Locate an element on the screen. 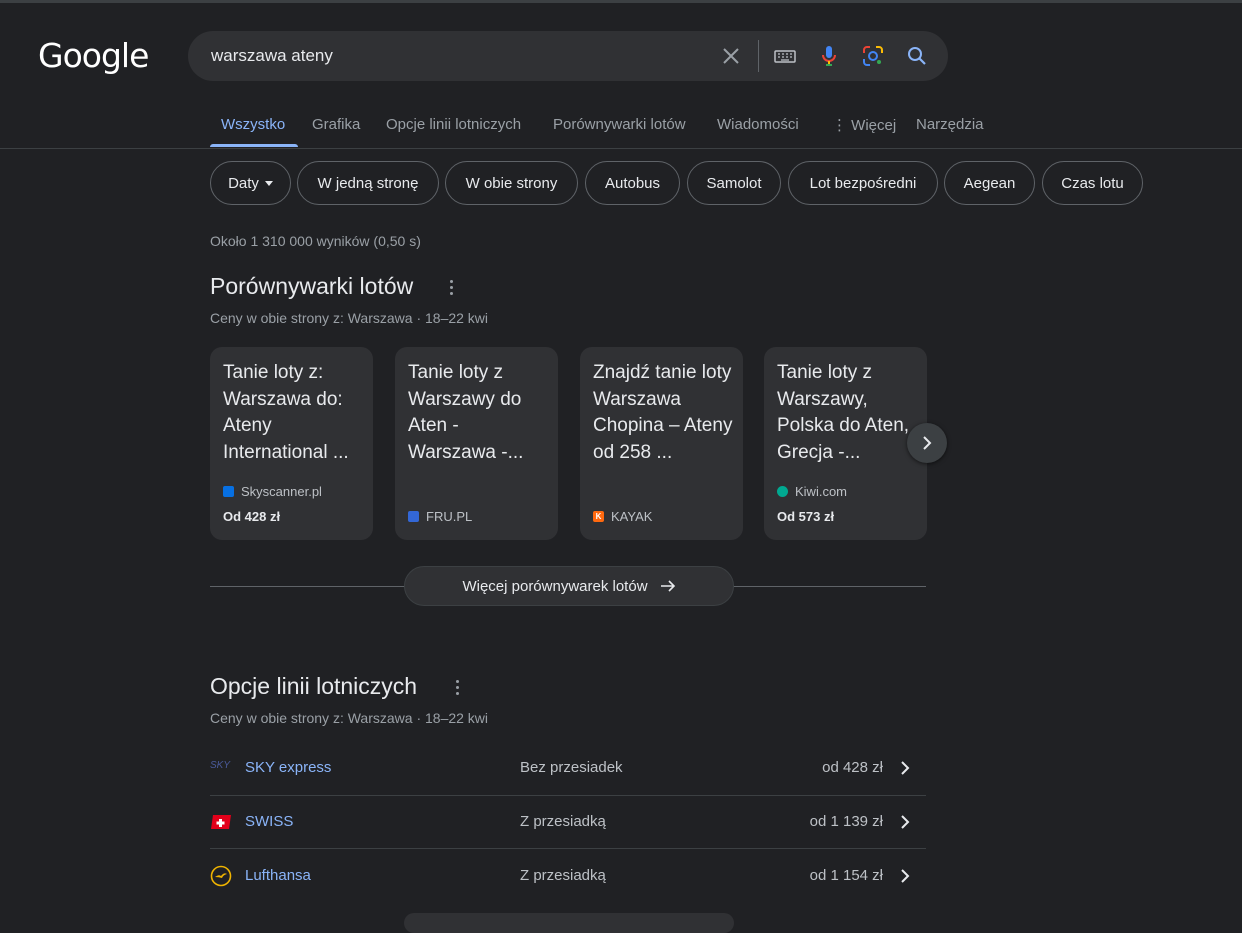 This screenshot has height=933, width=1242. card-source: K KAYAK is located at coordinates (622, 516).